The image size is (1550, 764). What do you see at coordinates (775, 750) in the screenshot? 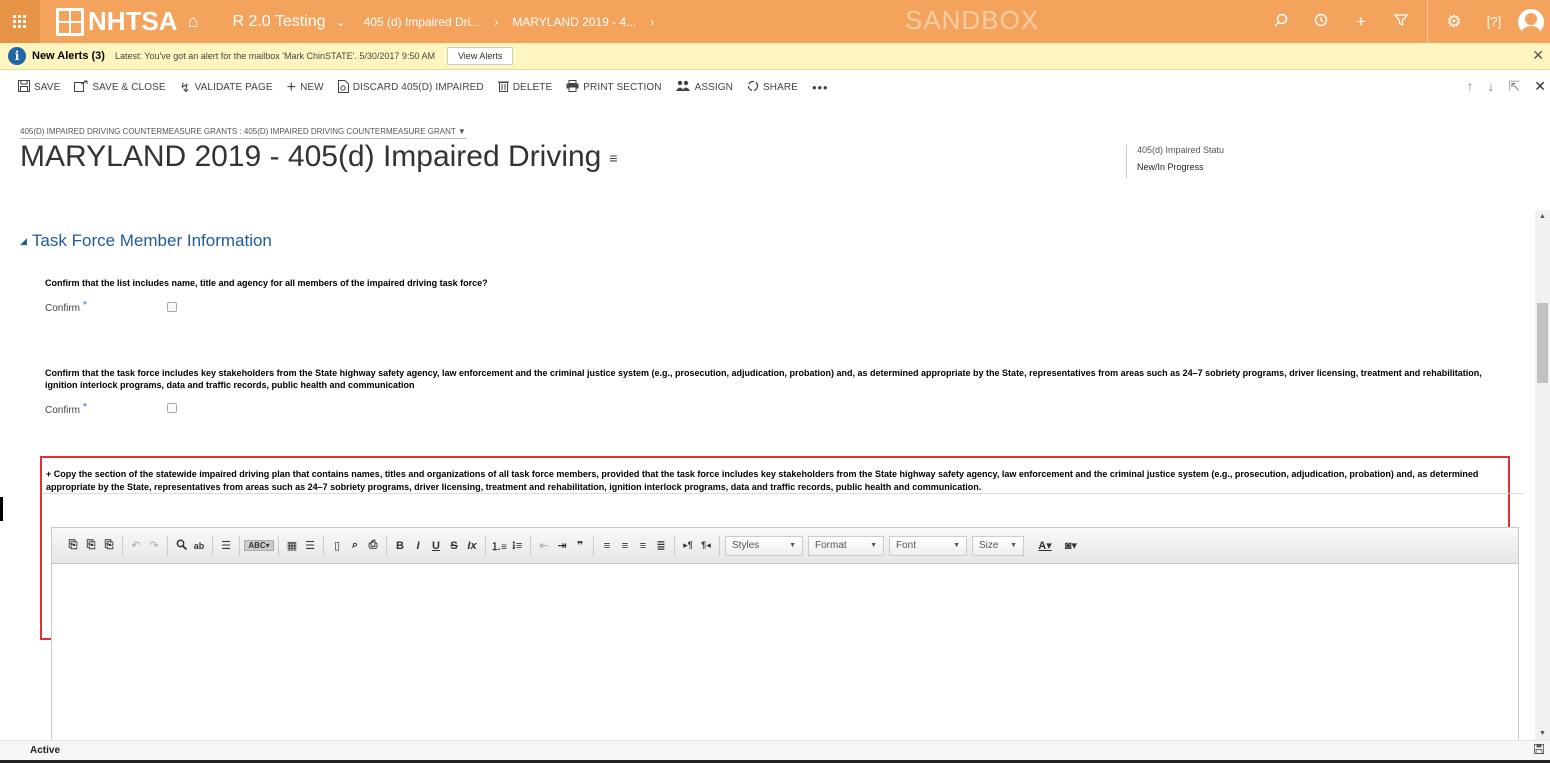
I see `status-footer: Active` at bounding box center [775, 750].